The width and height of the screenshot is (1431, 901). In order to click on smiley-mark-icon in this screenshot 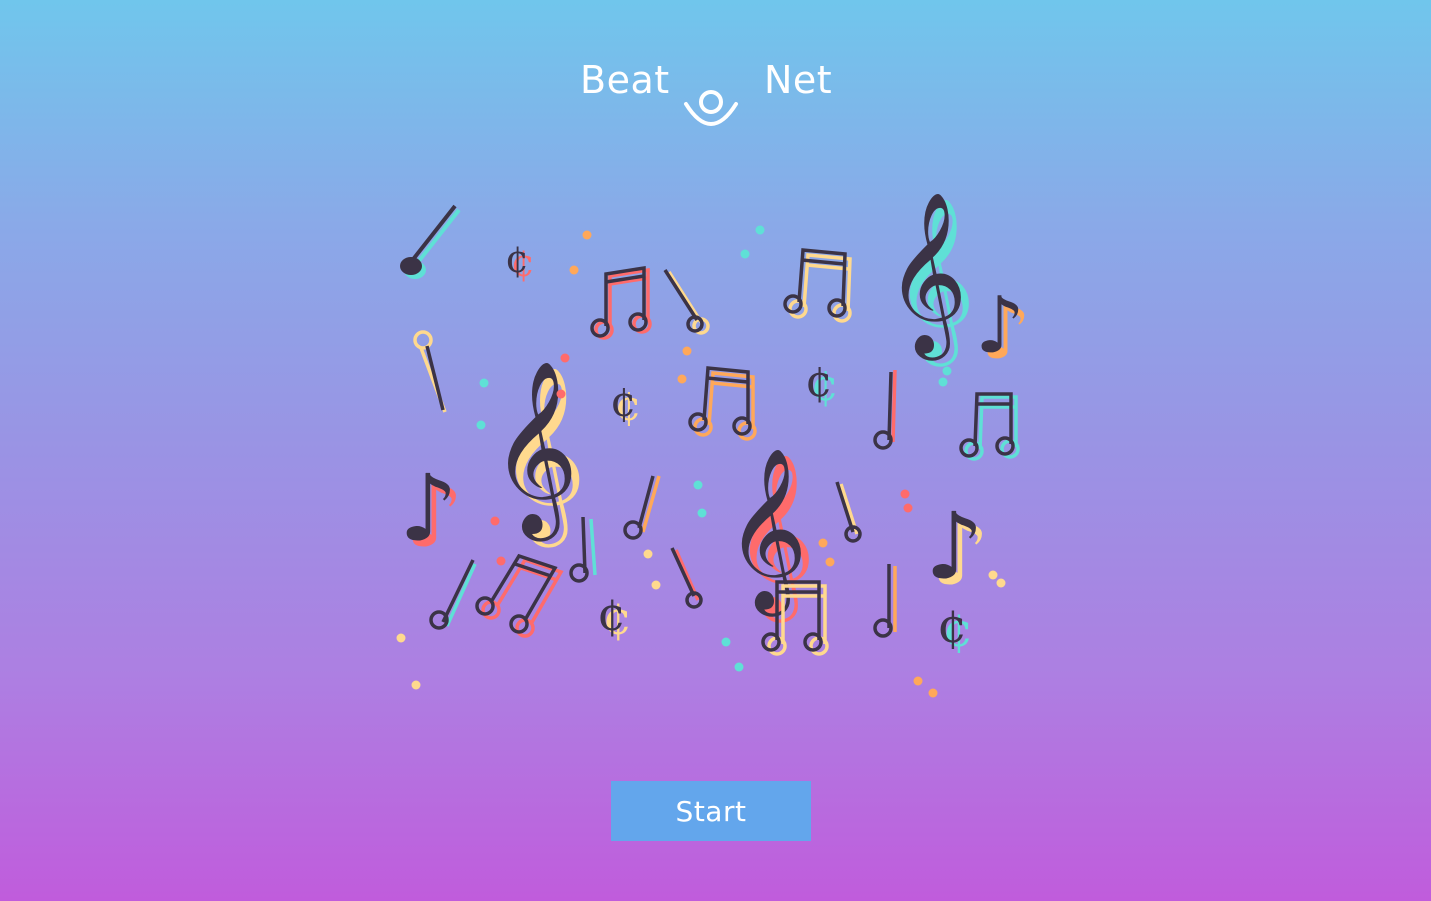, I will do `click(711, 108)`.